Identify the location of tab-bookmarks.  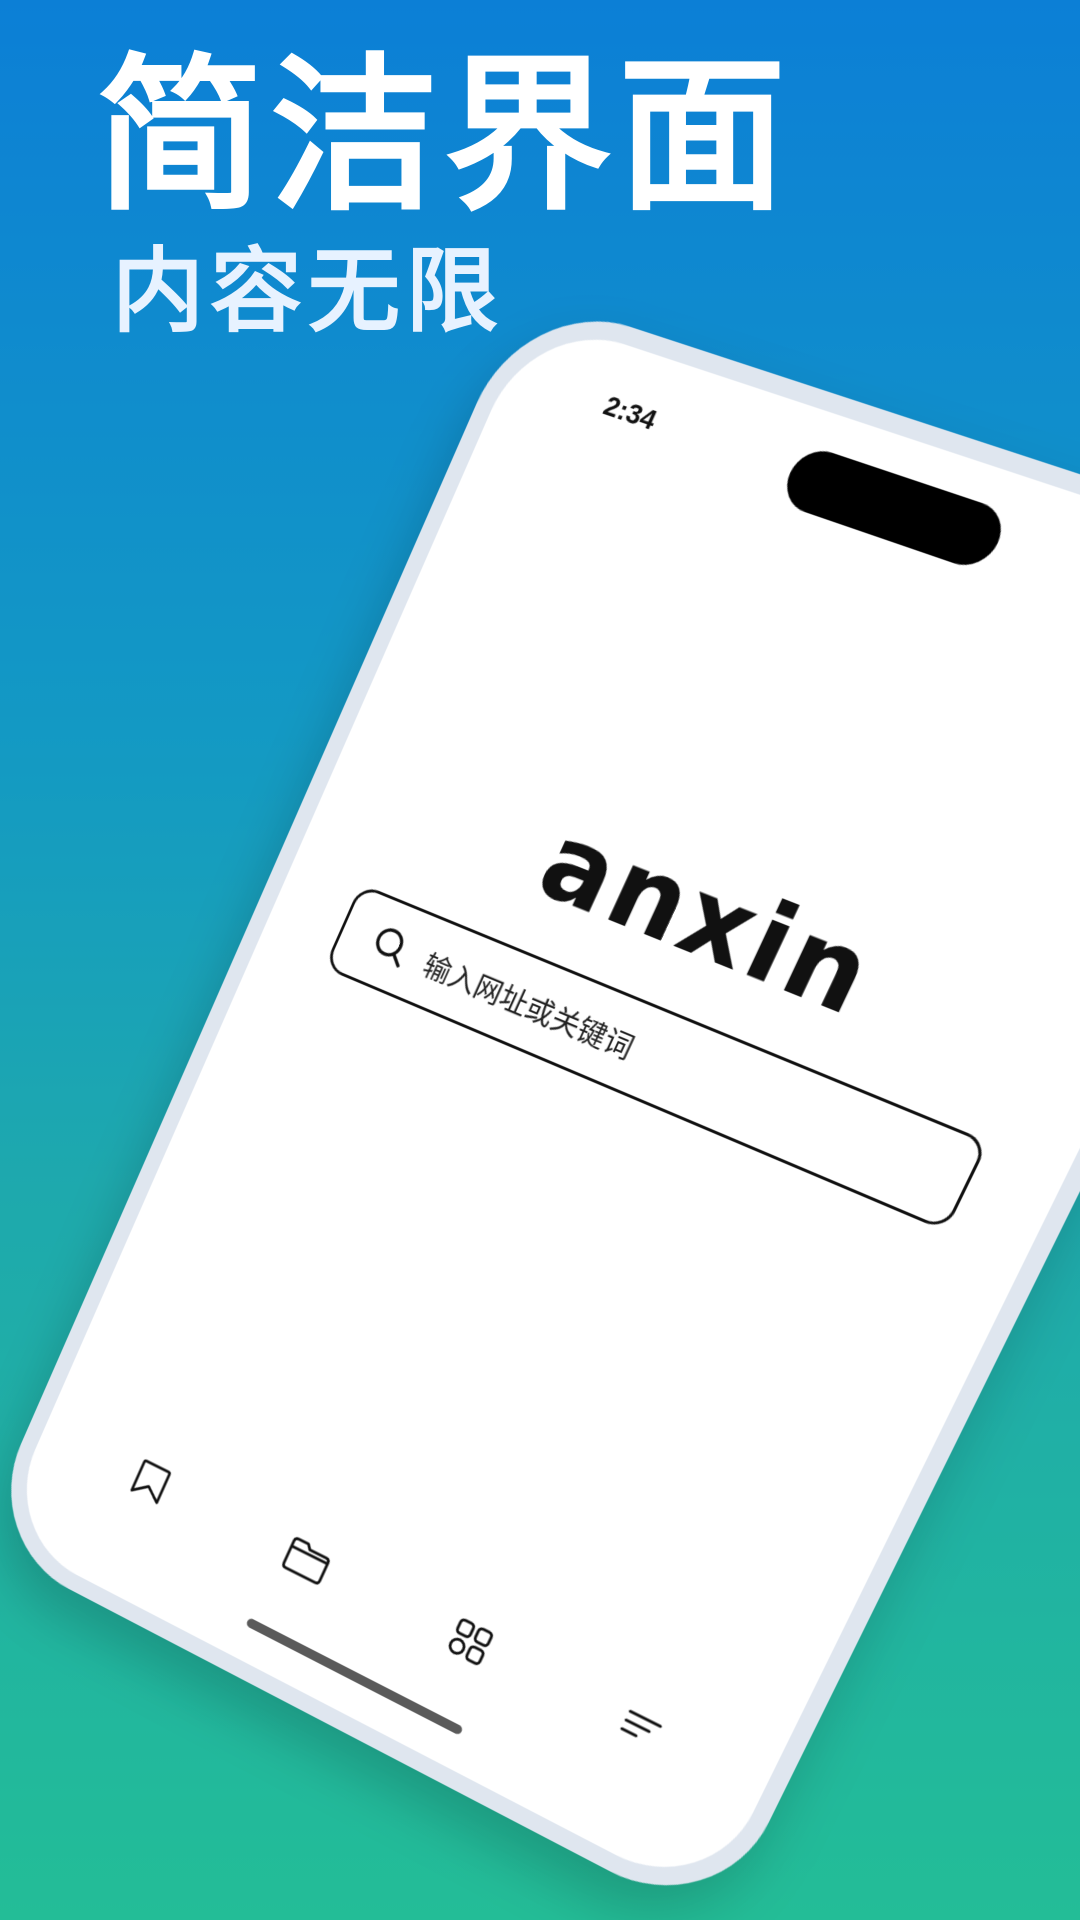
(151, 1481).